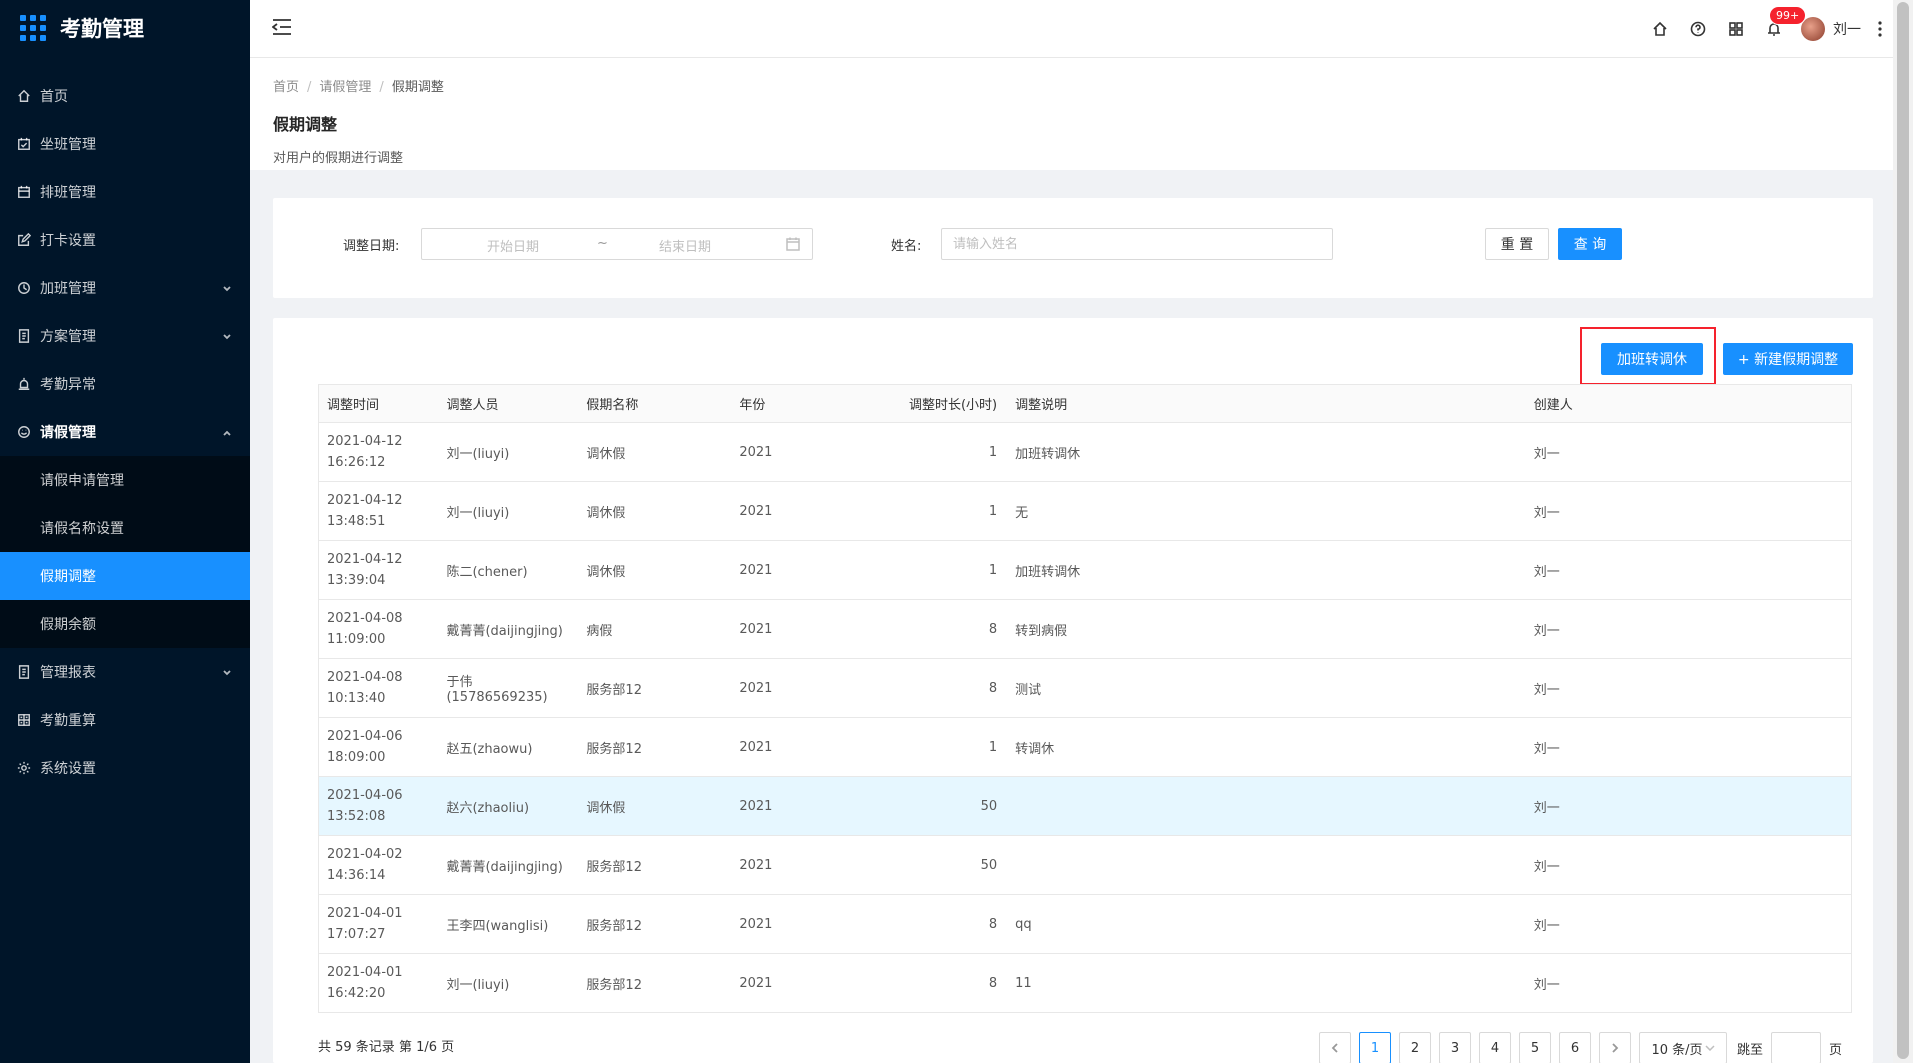 The width and height of the screenshot is (1913, 1063). I want to click on sidebar-item-exception: 考勤异常, so click(125, 384).